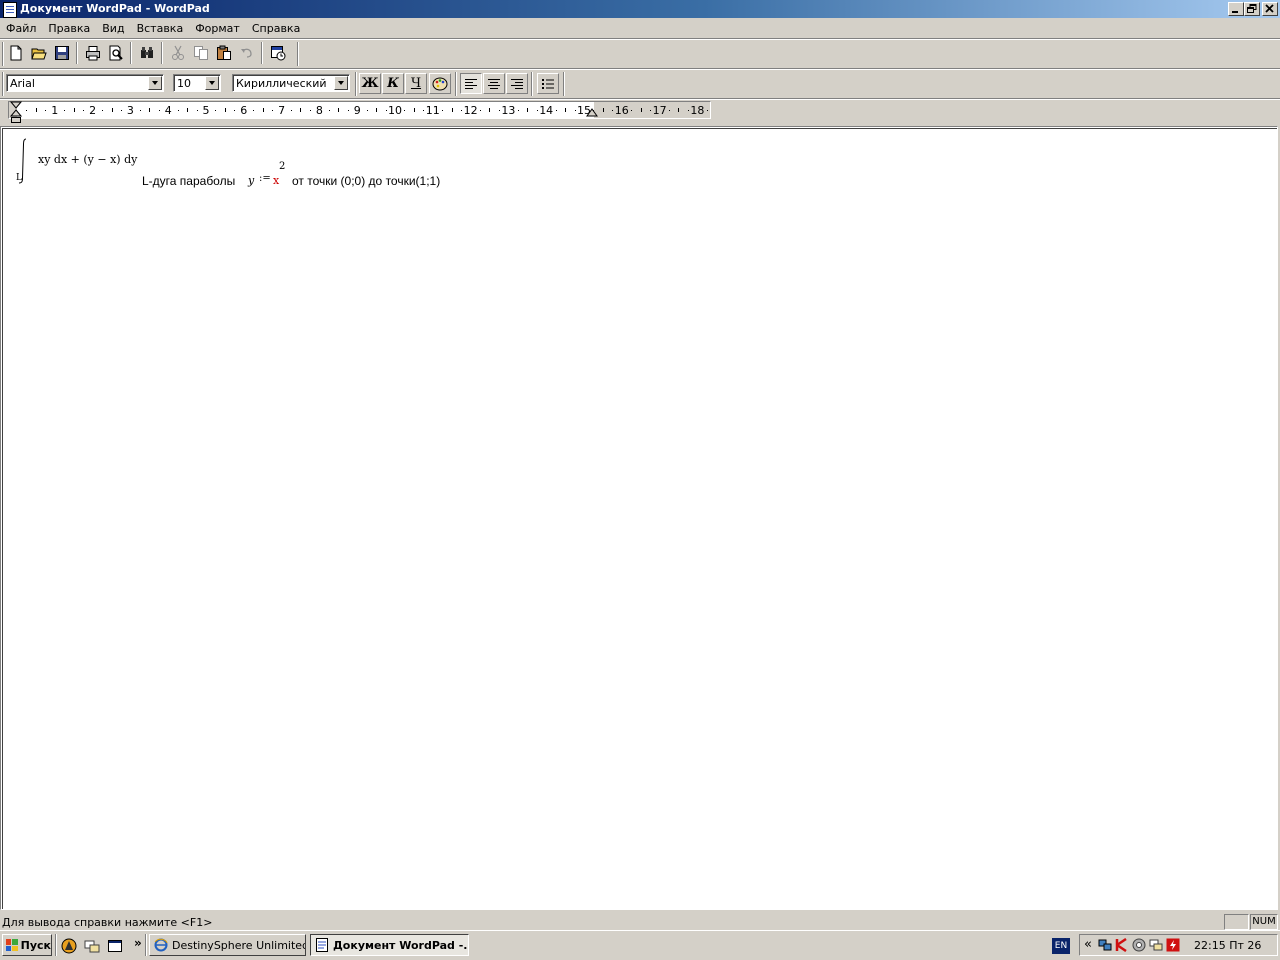 Image resolution: width=1280 pixels, height=960 pixels. Describe the element at coordinates (39, 53) in the screenshot. I see `open-button` at that location.